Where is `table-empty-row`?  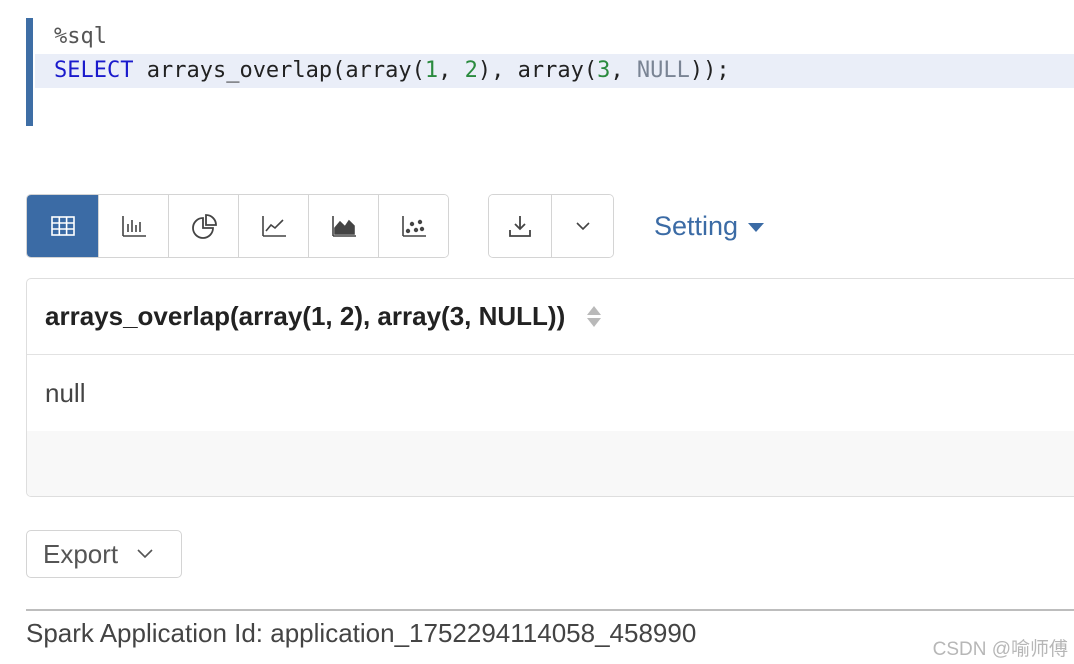 table-empty-row is located at coordinates (550, 463).